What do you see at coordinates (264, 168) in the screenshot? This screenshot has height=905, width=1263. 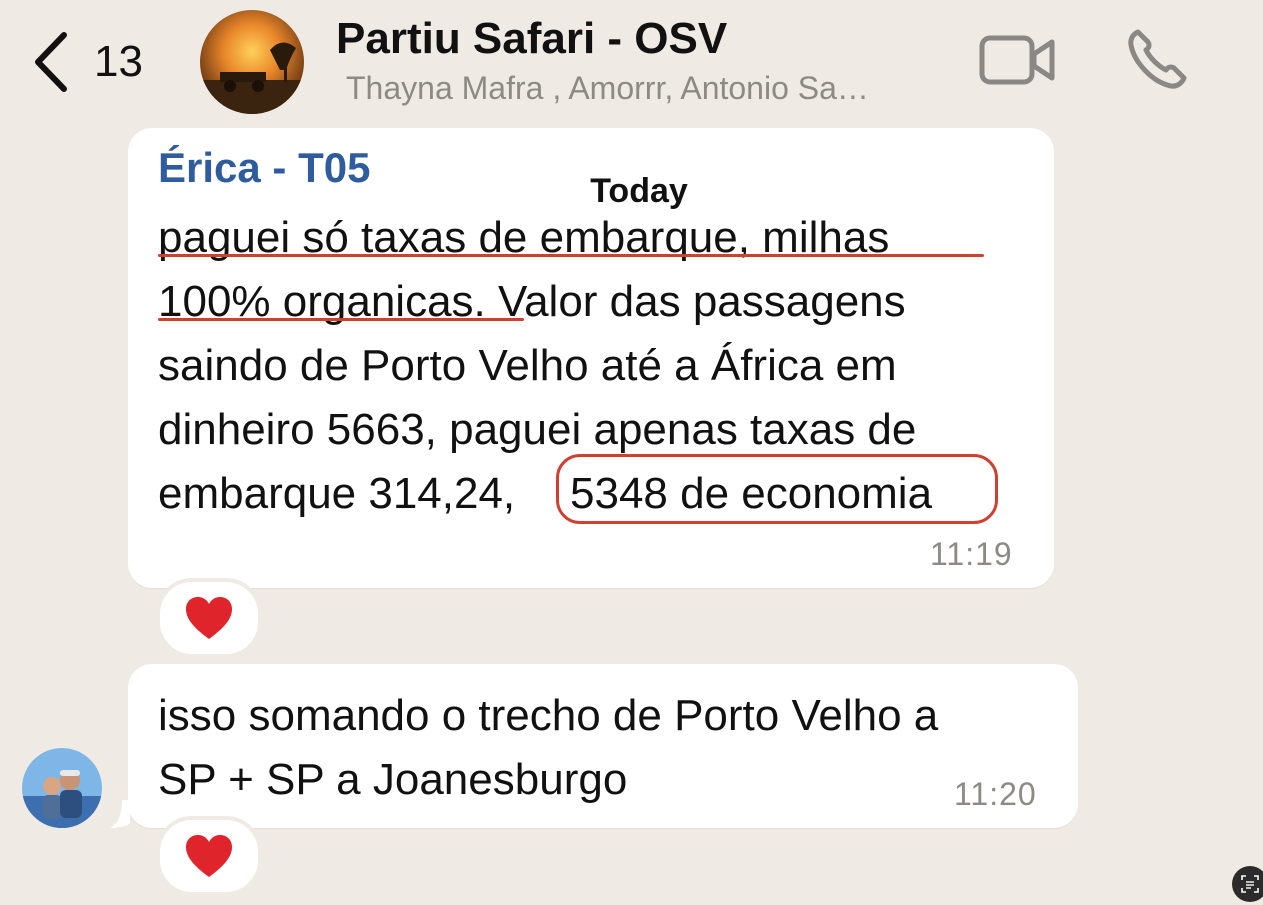 I see `sender-name: Érica - T05` at bounding box center [264, 168].